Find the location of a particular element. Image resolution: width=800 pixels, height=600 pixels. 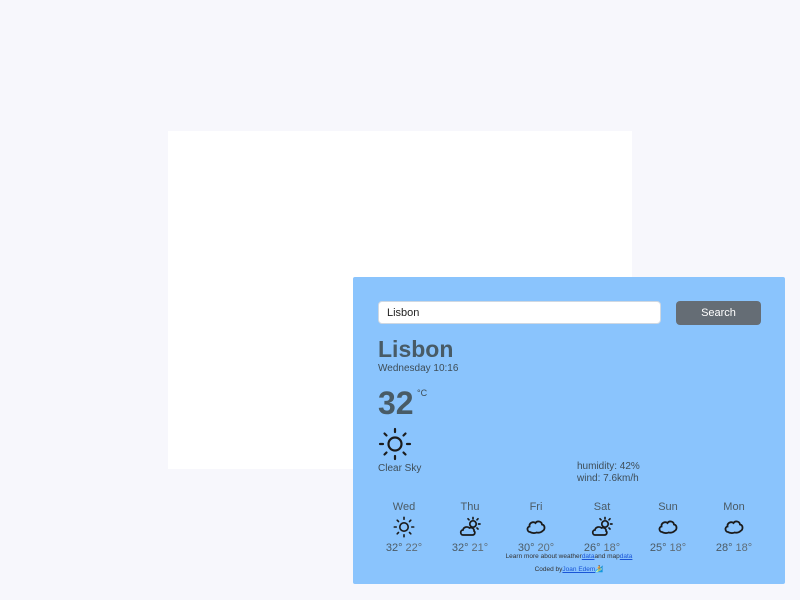

coded-by-text: Coded by is located at coordinates (548, 569).